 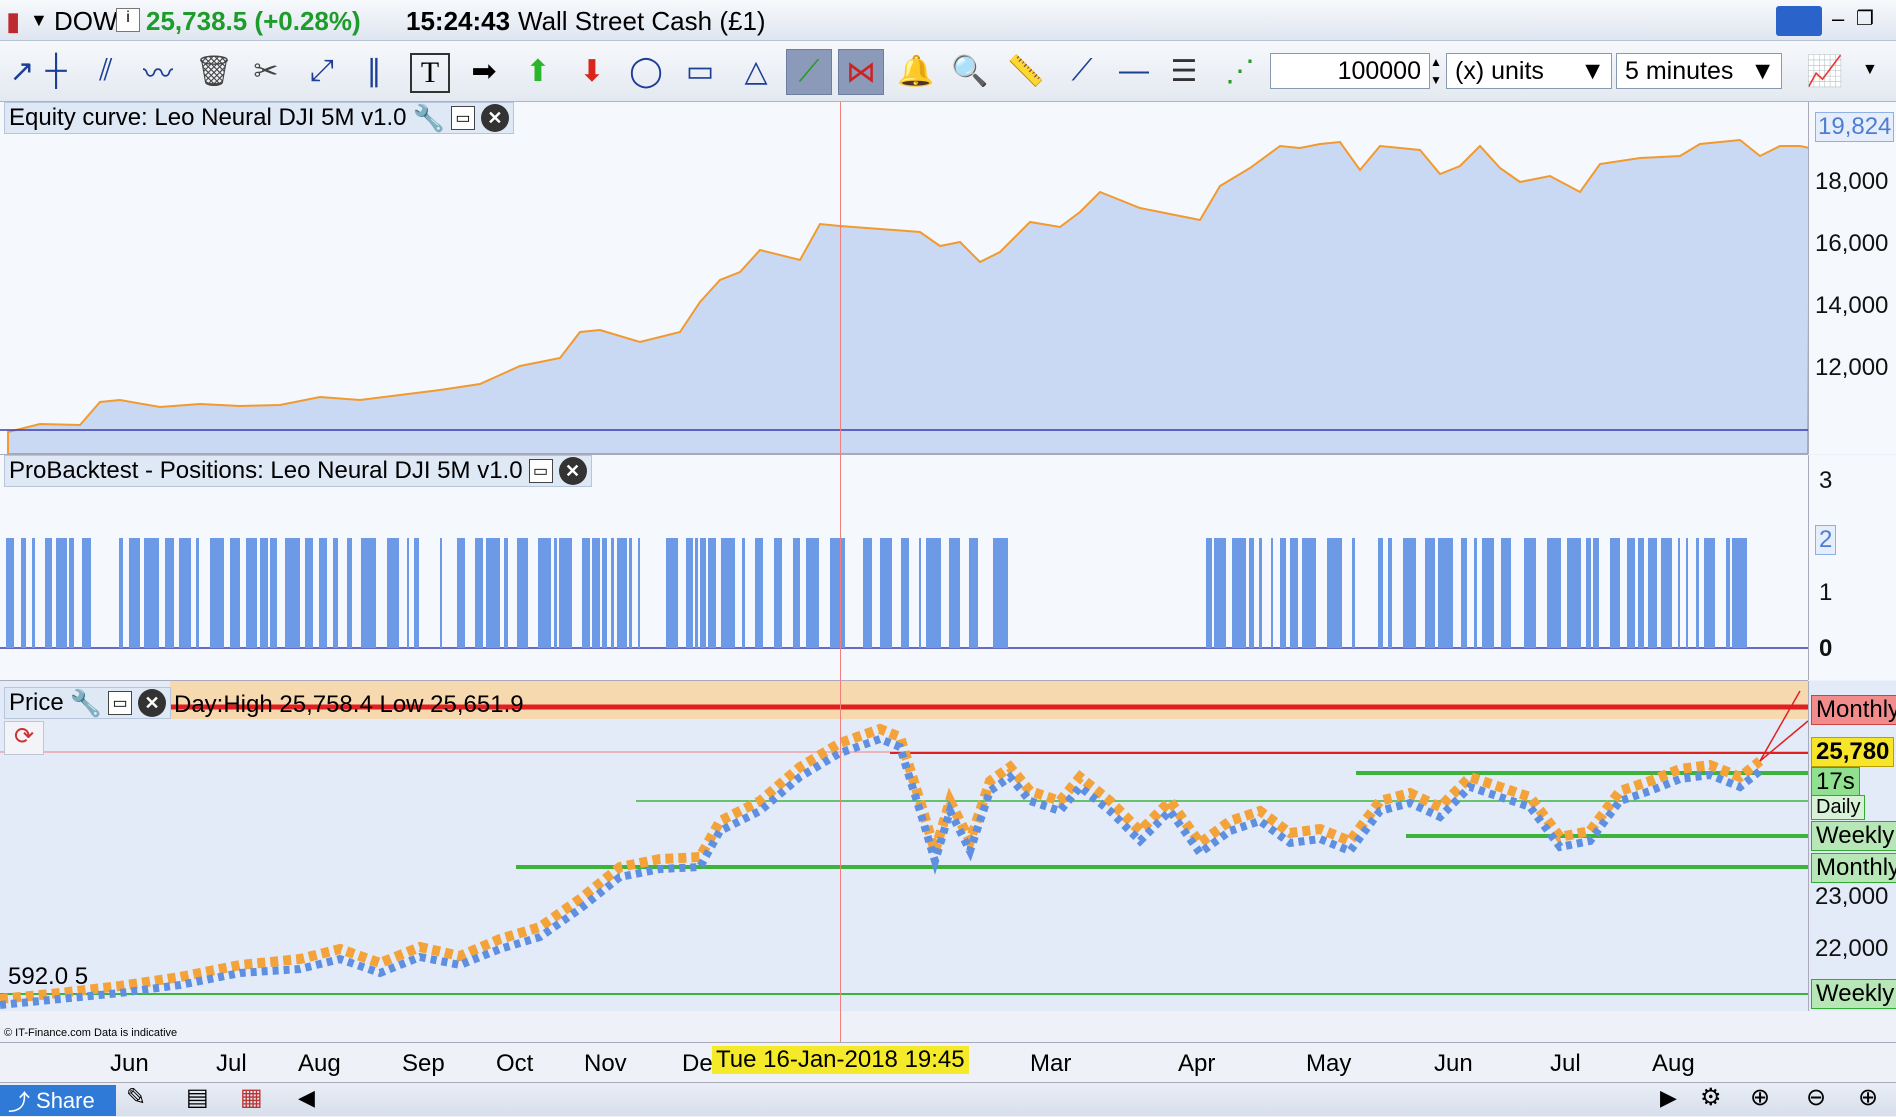 I want to click on zoom-icon: 🔍, so click(x=970, y=71).